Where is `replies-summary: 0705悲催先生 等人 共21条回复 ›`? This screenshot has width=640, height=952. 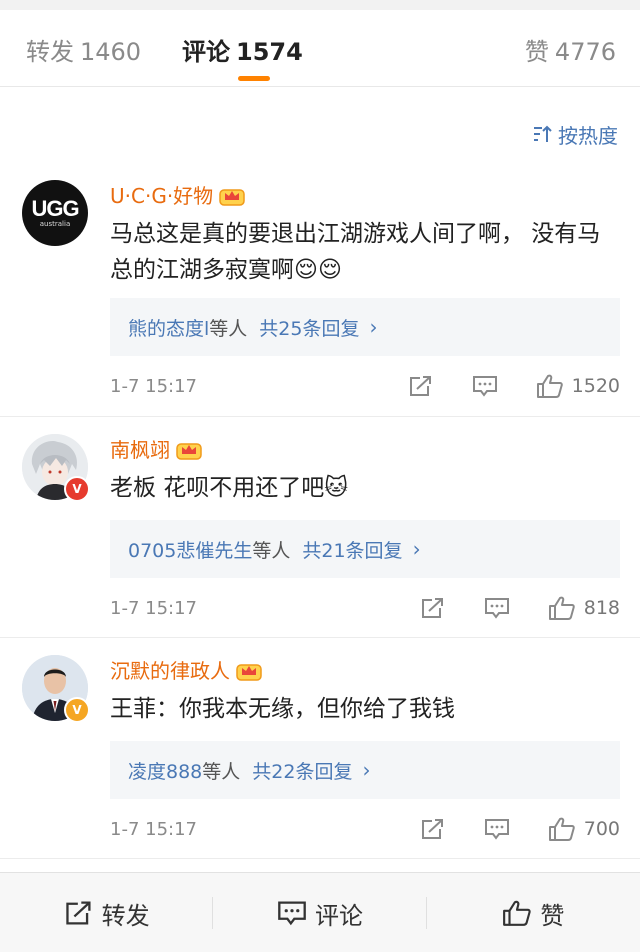
replies-summary: 0705悲催先生 等人 共21条回复 › is located at coordinates (365, 549).